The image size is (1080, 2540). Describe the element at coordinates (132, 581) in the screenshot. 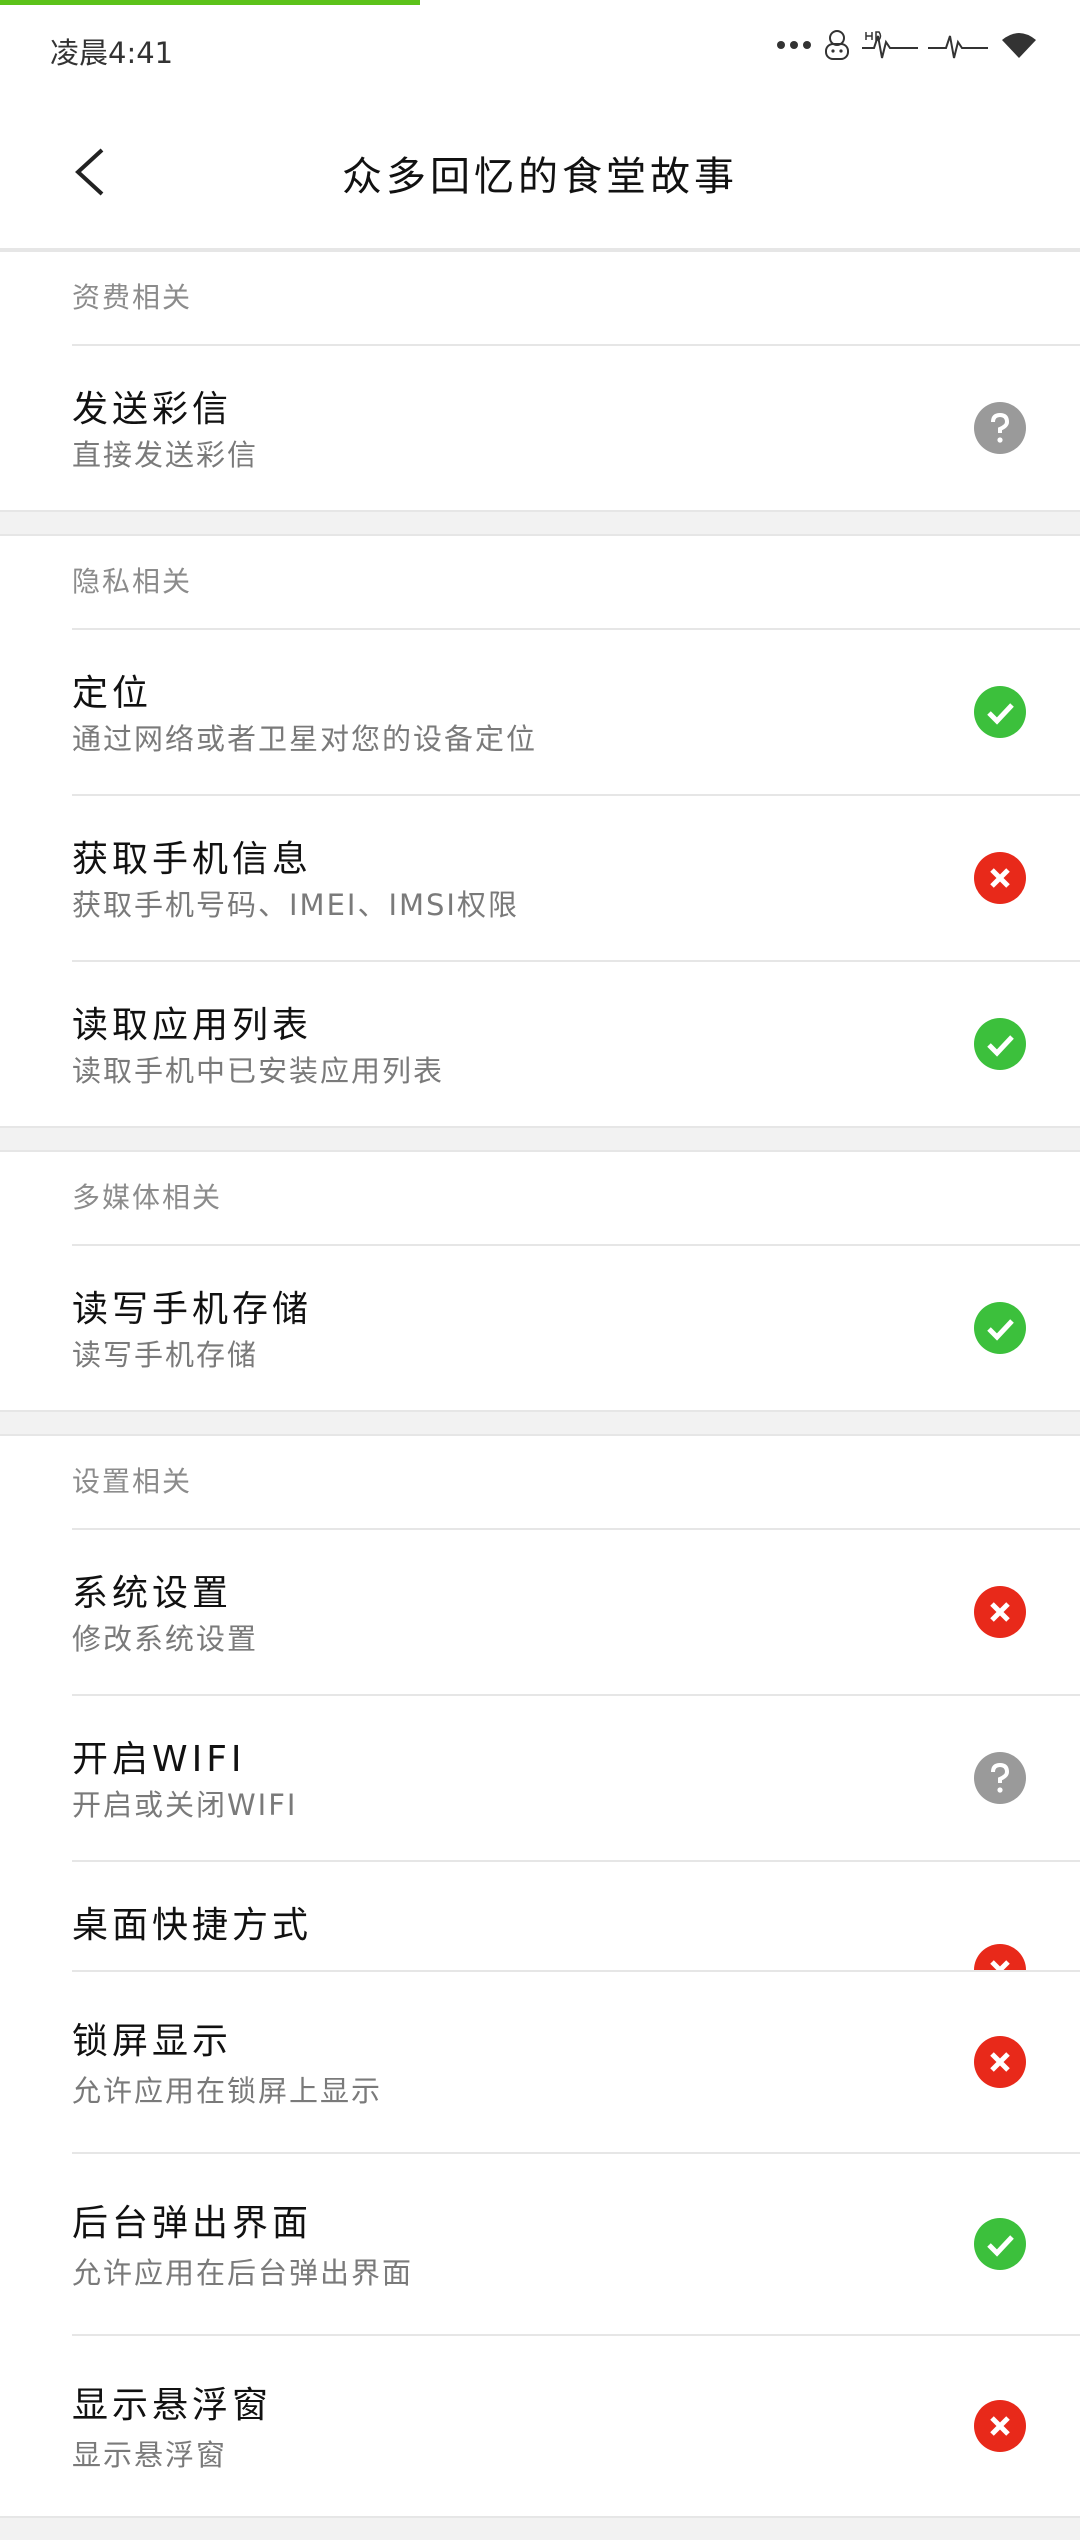

I see `section-title: 隐私相关` at that location.